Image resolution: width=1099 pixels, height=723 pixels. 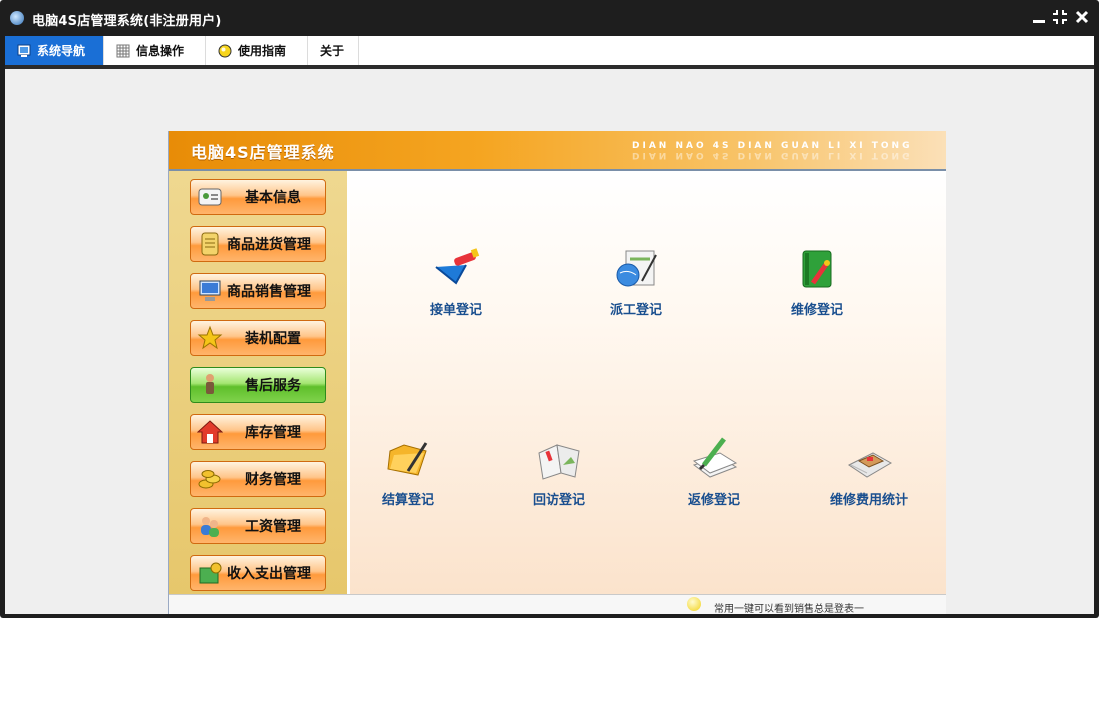 What do you see at coordinates (713, 500) in the screenshot?
I see `func-label: 返修登记` at bounding box center [713, 500].